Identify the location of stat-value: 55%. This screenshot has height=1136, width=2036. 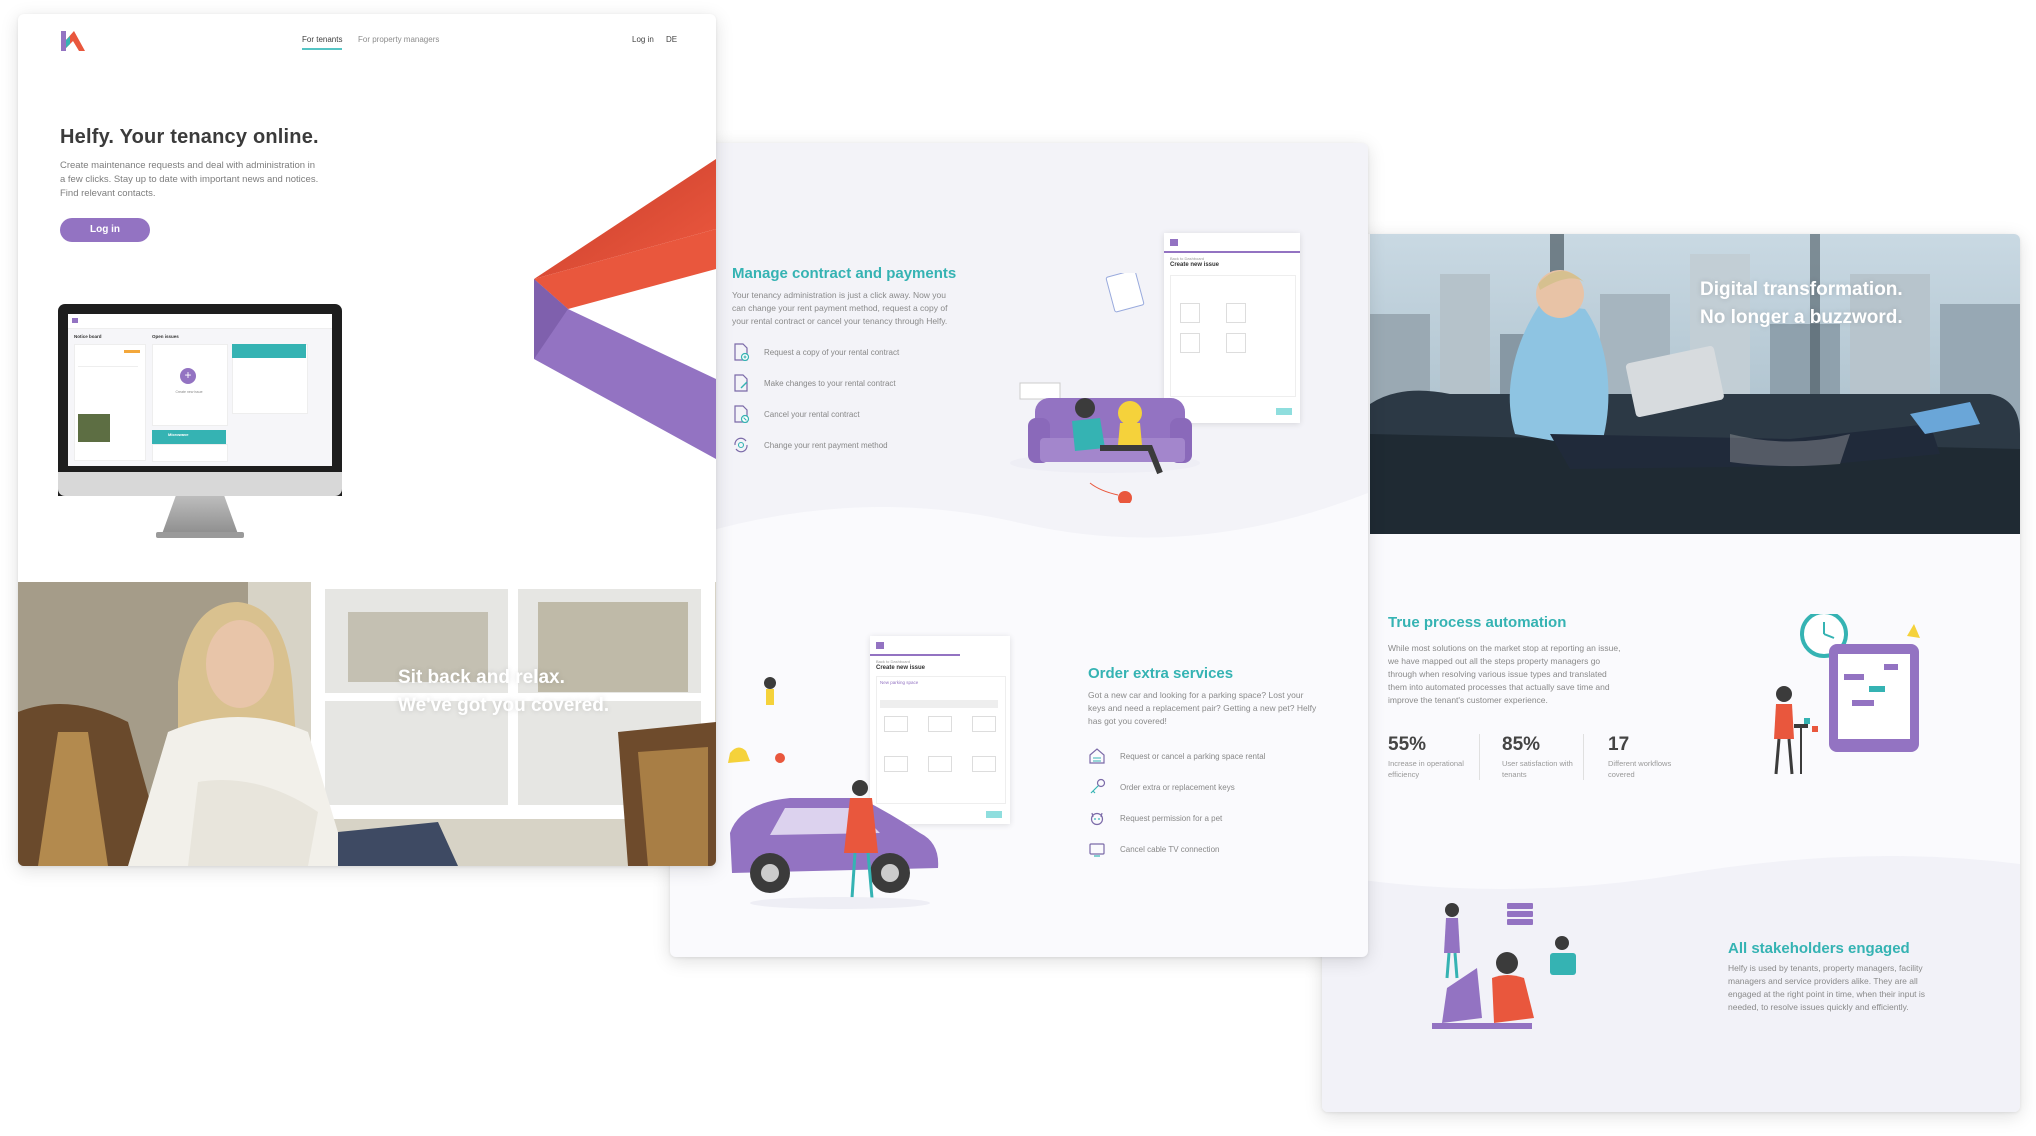
(1407, 744).